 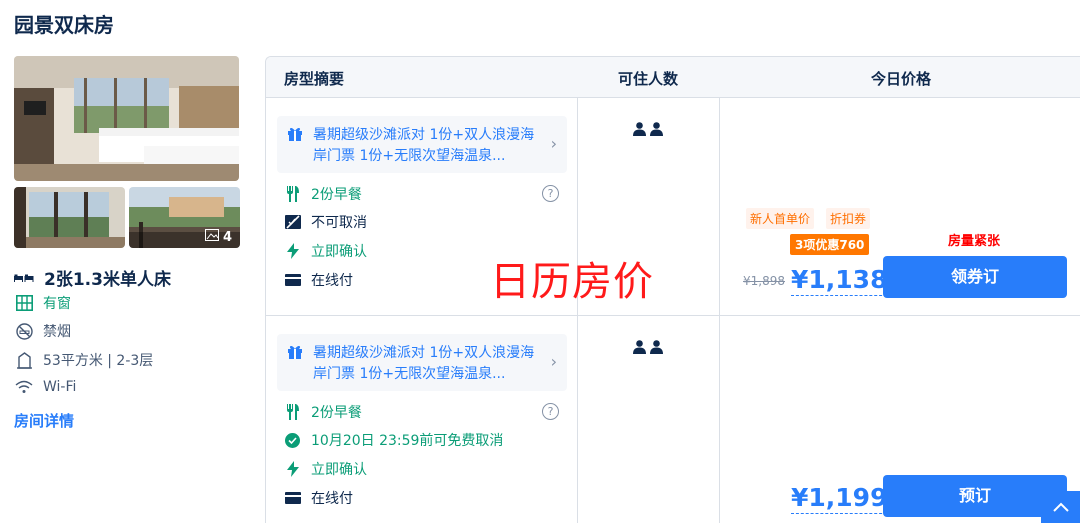 What do you see at coordinates (974, 241) in the screenshot?
I see `stock-note: 房量紧张` at bounding box center [974, 241].